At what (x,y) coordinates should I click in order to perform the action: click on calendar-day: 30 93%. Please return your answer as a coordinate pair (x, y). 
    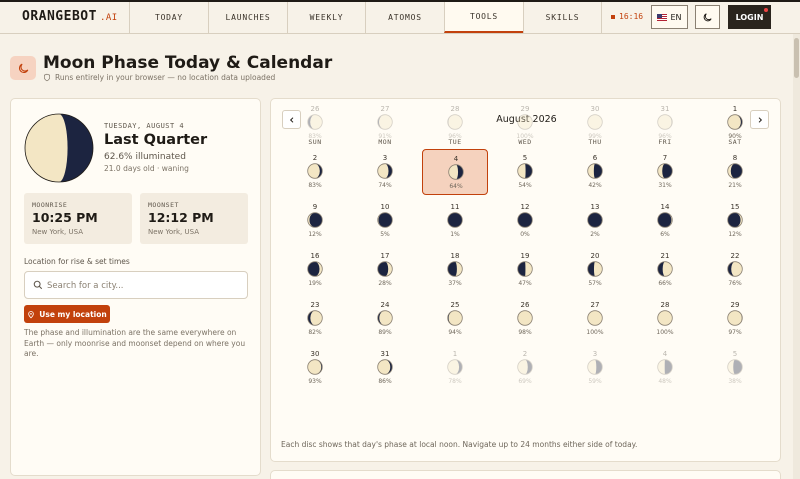
    Looking at the image, I should click on (315, 368).